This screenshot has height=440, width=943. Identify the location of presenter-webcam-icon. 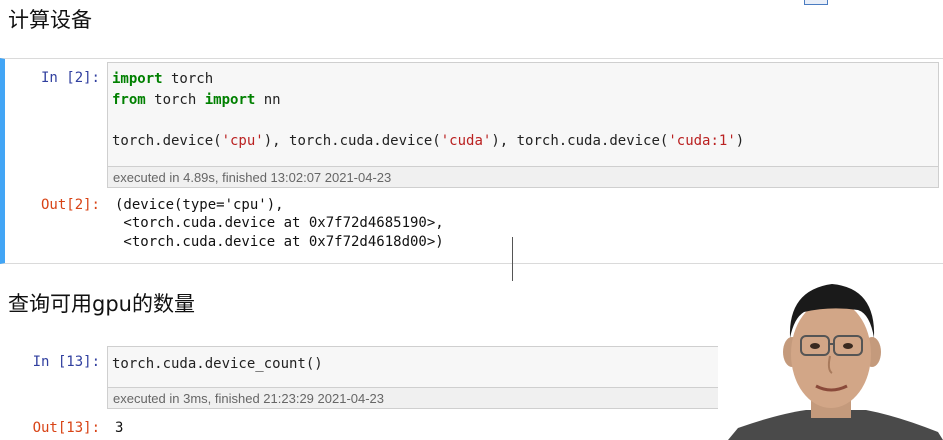
(830, 358).